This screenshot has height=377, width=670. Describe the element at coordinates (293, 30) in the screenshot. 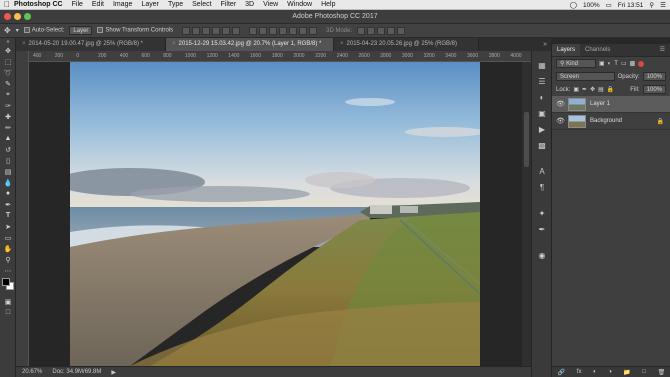

I see `distribute-hcenter-icon` at that location.